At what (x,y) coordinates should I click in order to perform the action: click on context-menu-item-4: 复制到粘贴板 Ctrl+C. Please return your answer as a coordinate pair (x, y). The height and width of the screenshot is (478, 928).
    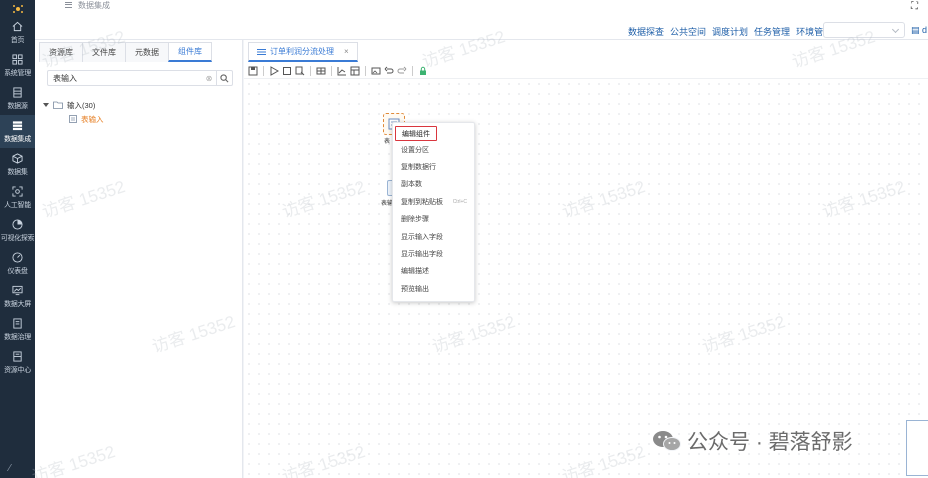
    Looking at the image, I should click on (433, 201).